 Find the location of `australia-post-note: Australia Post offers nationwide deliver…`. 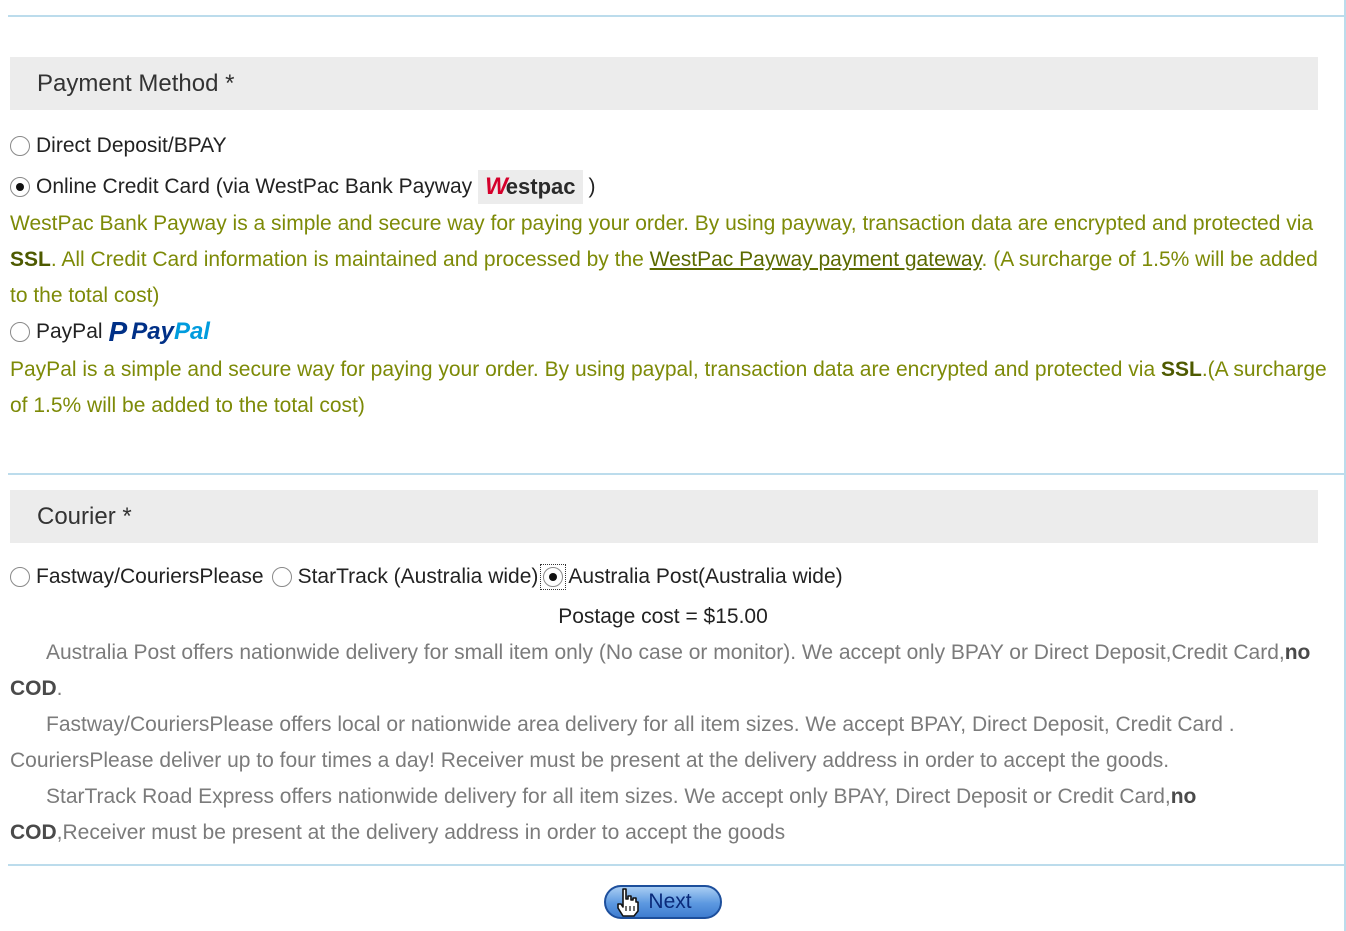

australia-post-note: Australia Post offers nationwide deliver… is located at coordinates (660, 670).